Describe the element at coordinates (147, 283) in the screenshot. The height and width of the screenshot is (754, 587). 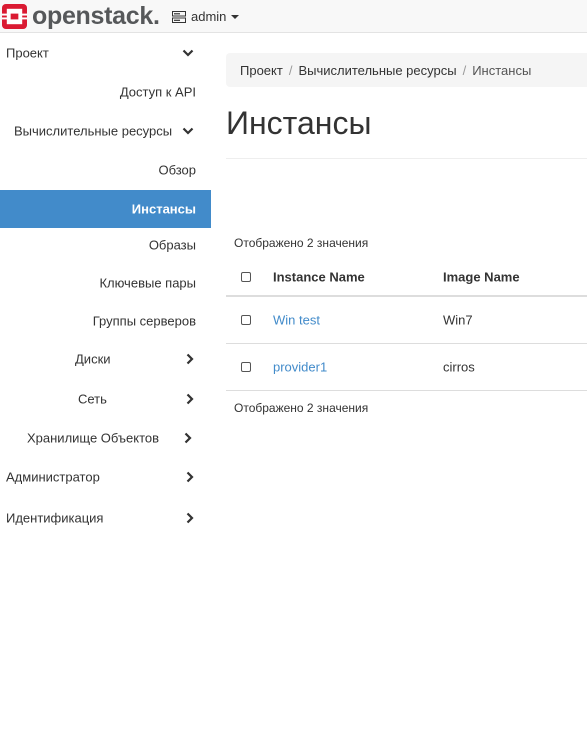
I see `sidebar-item-label: Ключевые пары` at that location.